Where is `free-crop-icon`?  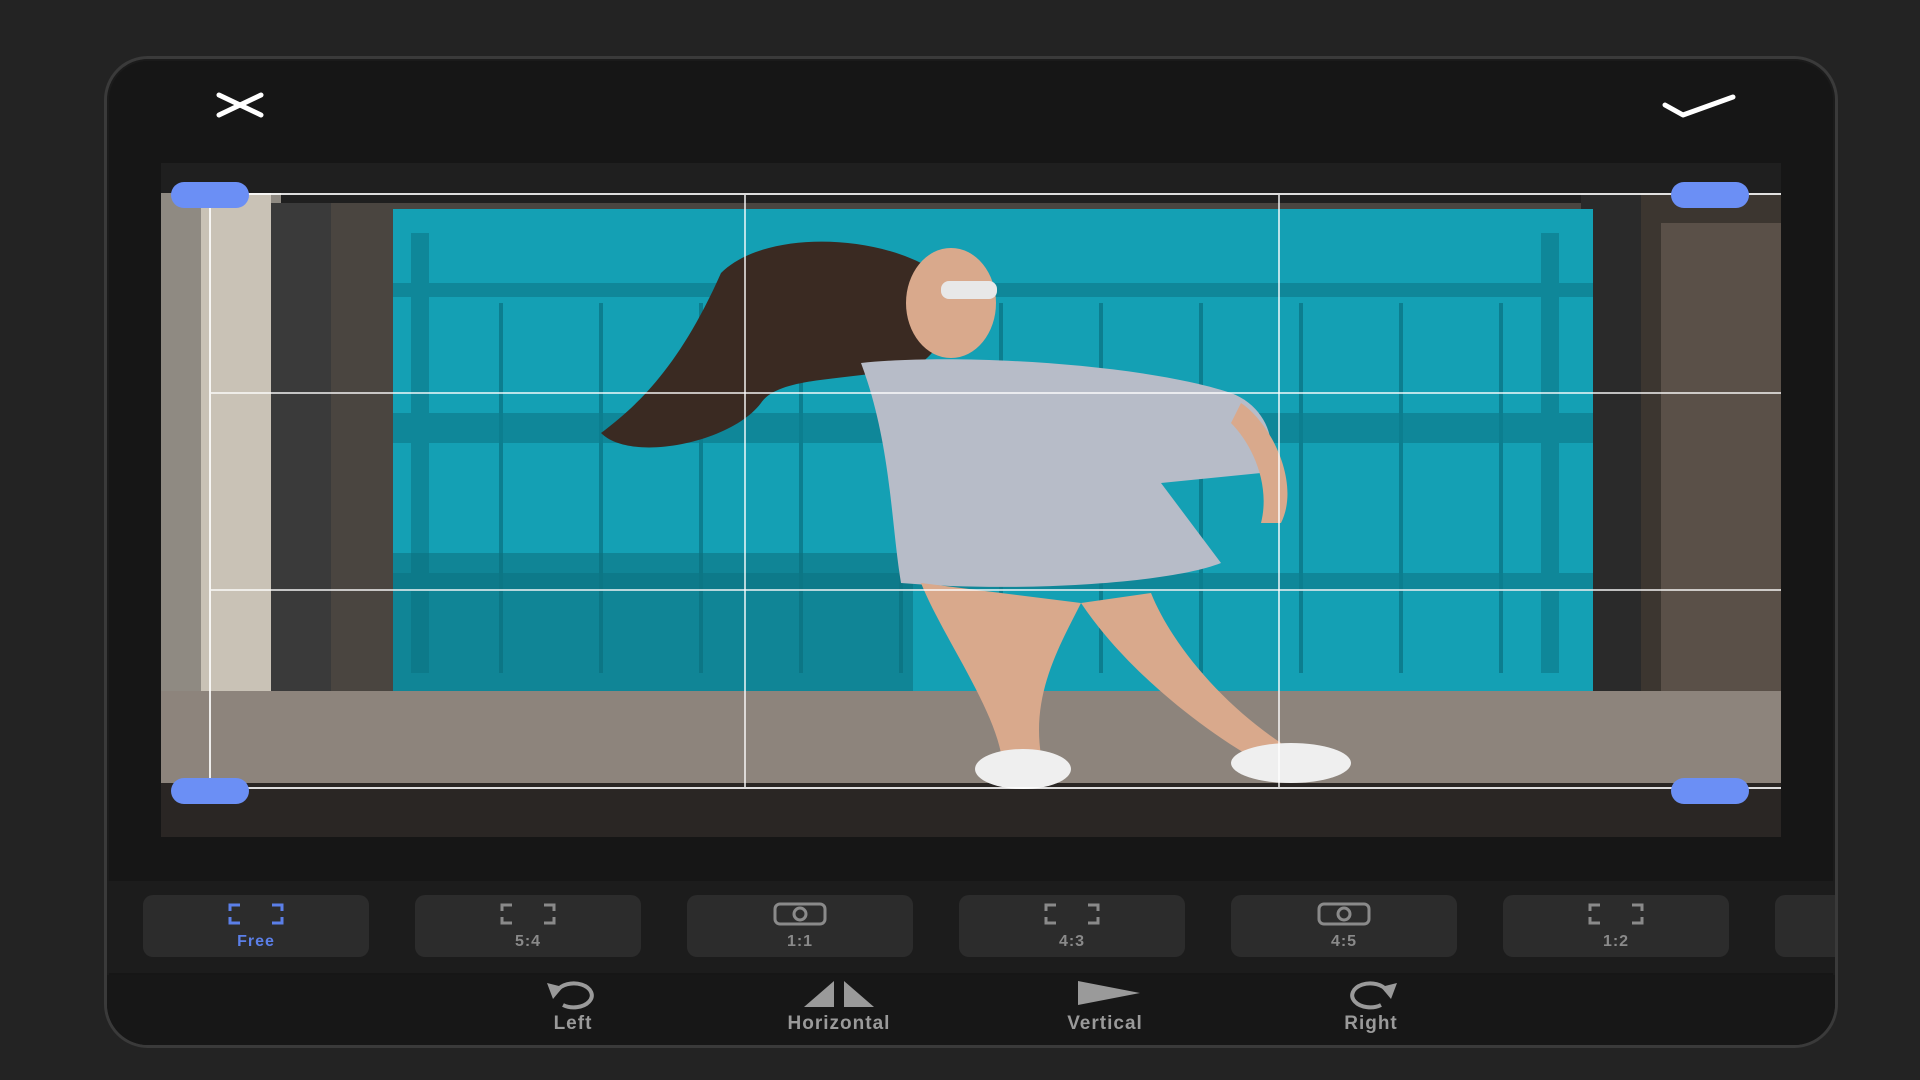
free-crop-icon is located at coordinates (256, 914).